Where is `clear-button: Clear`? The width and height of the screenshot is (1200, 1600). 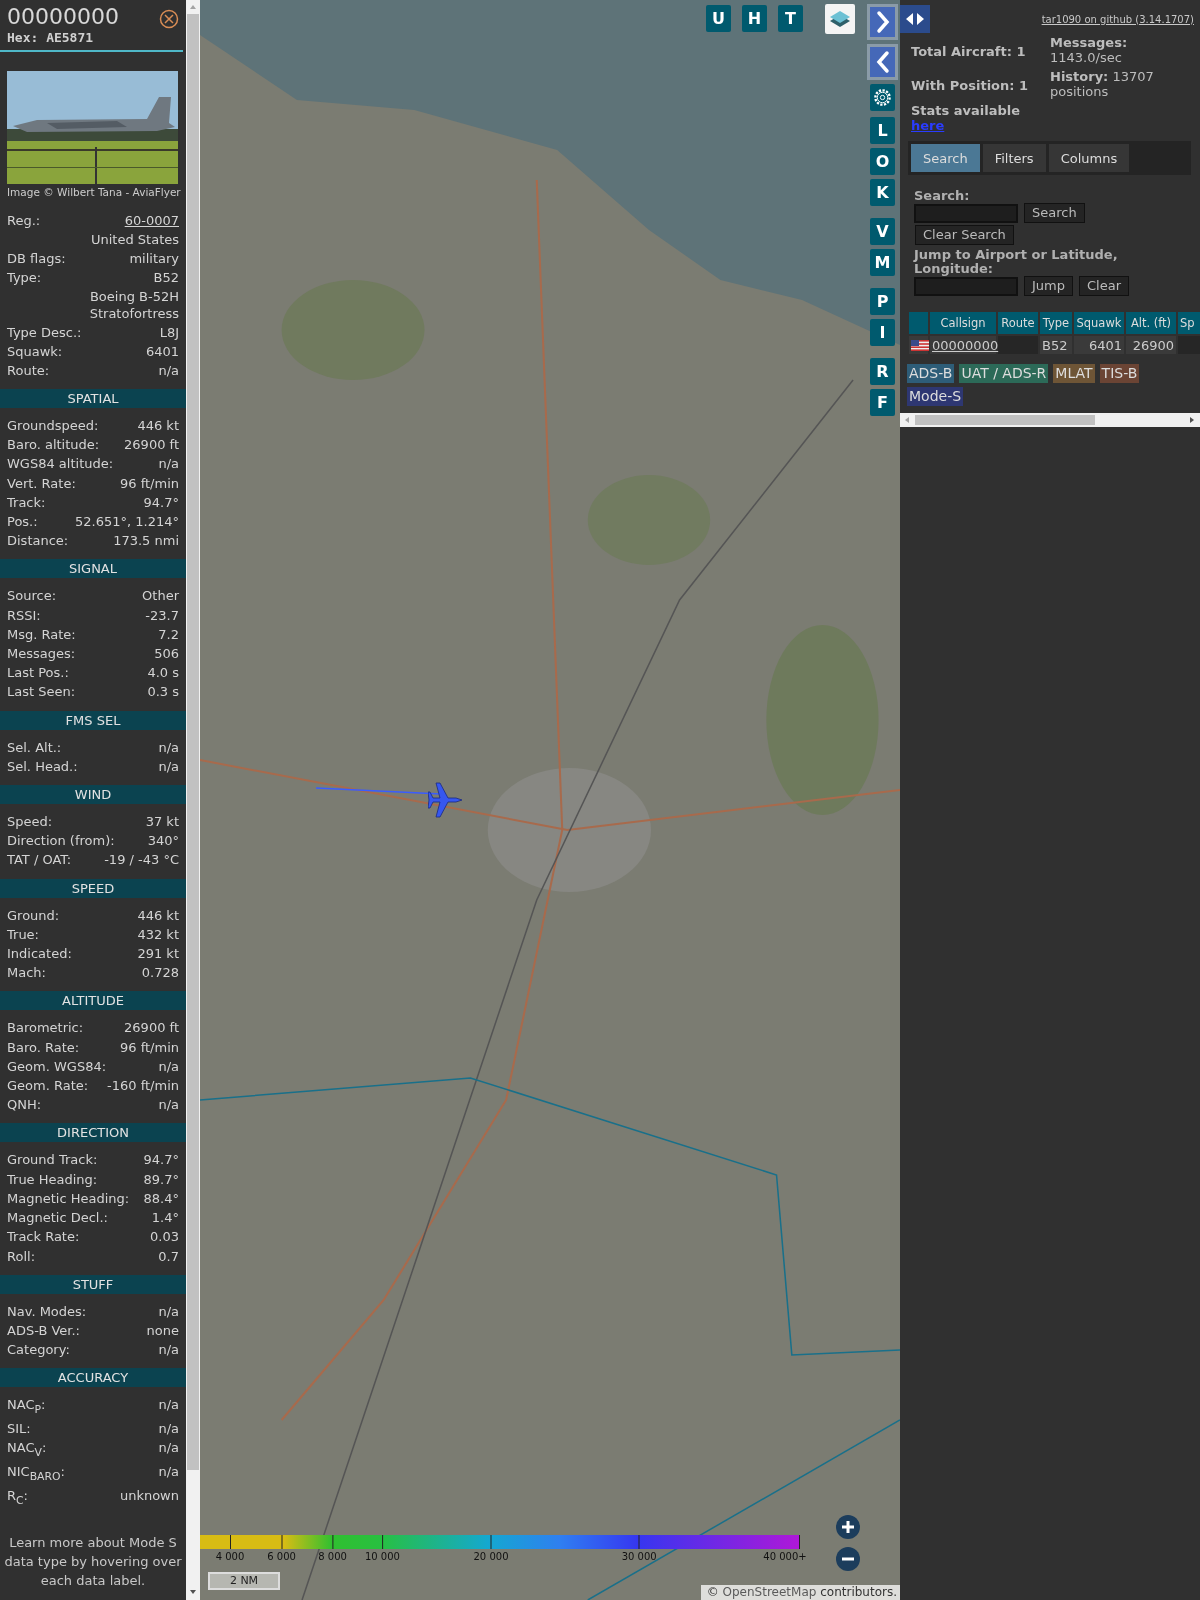 clear-button: Clear is located at coordinates (1104, 286).